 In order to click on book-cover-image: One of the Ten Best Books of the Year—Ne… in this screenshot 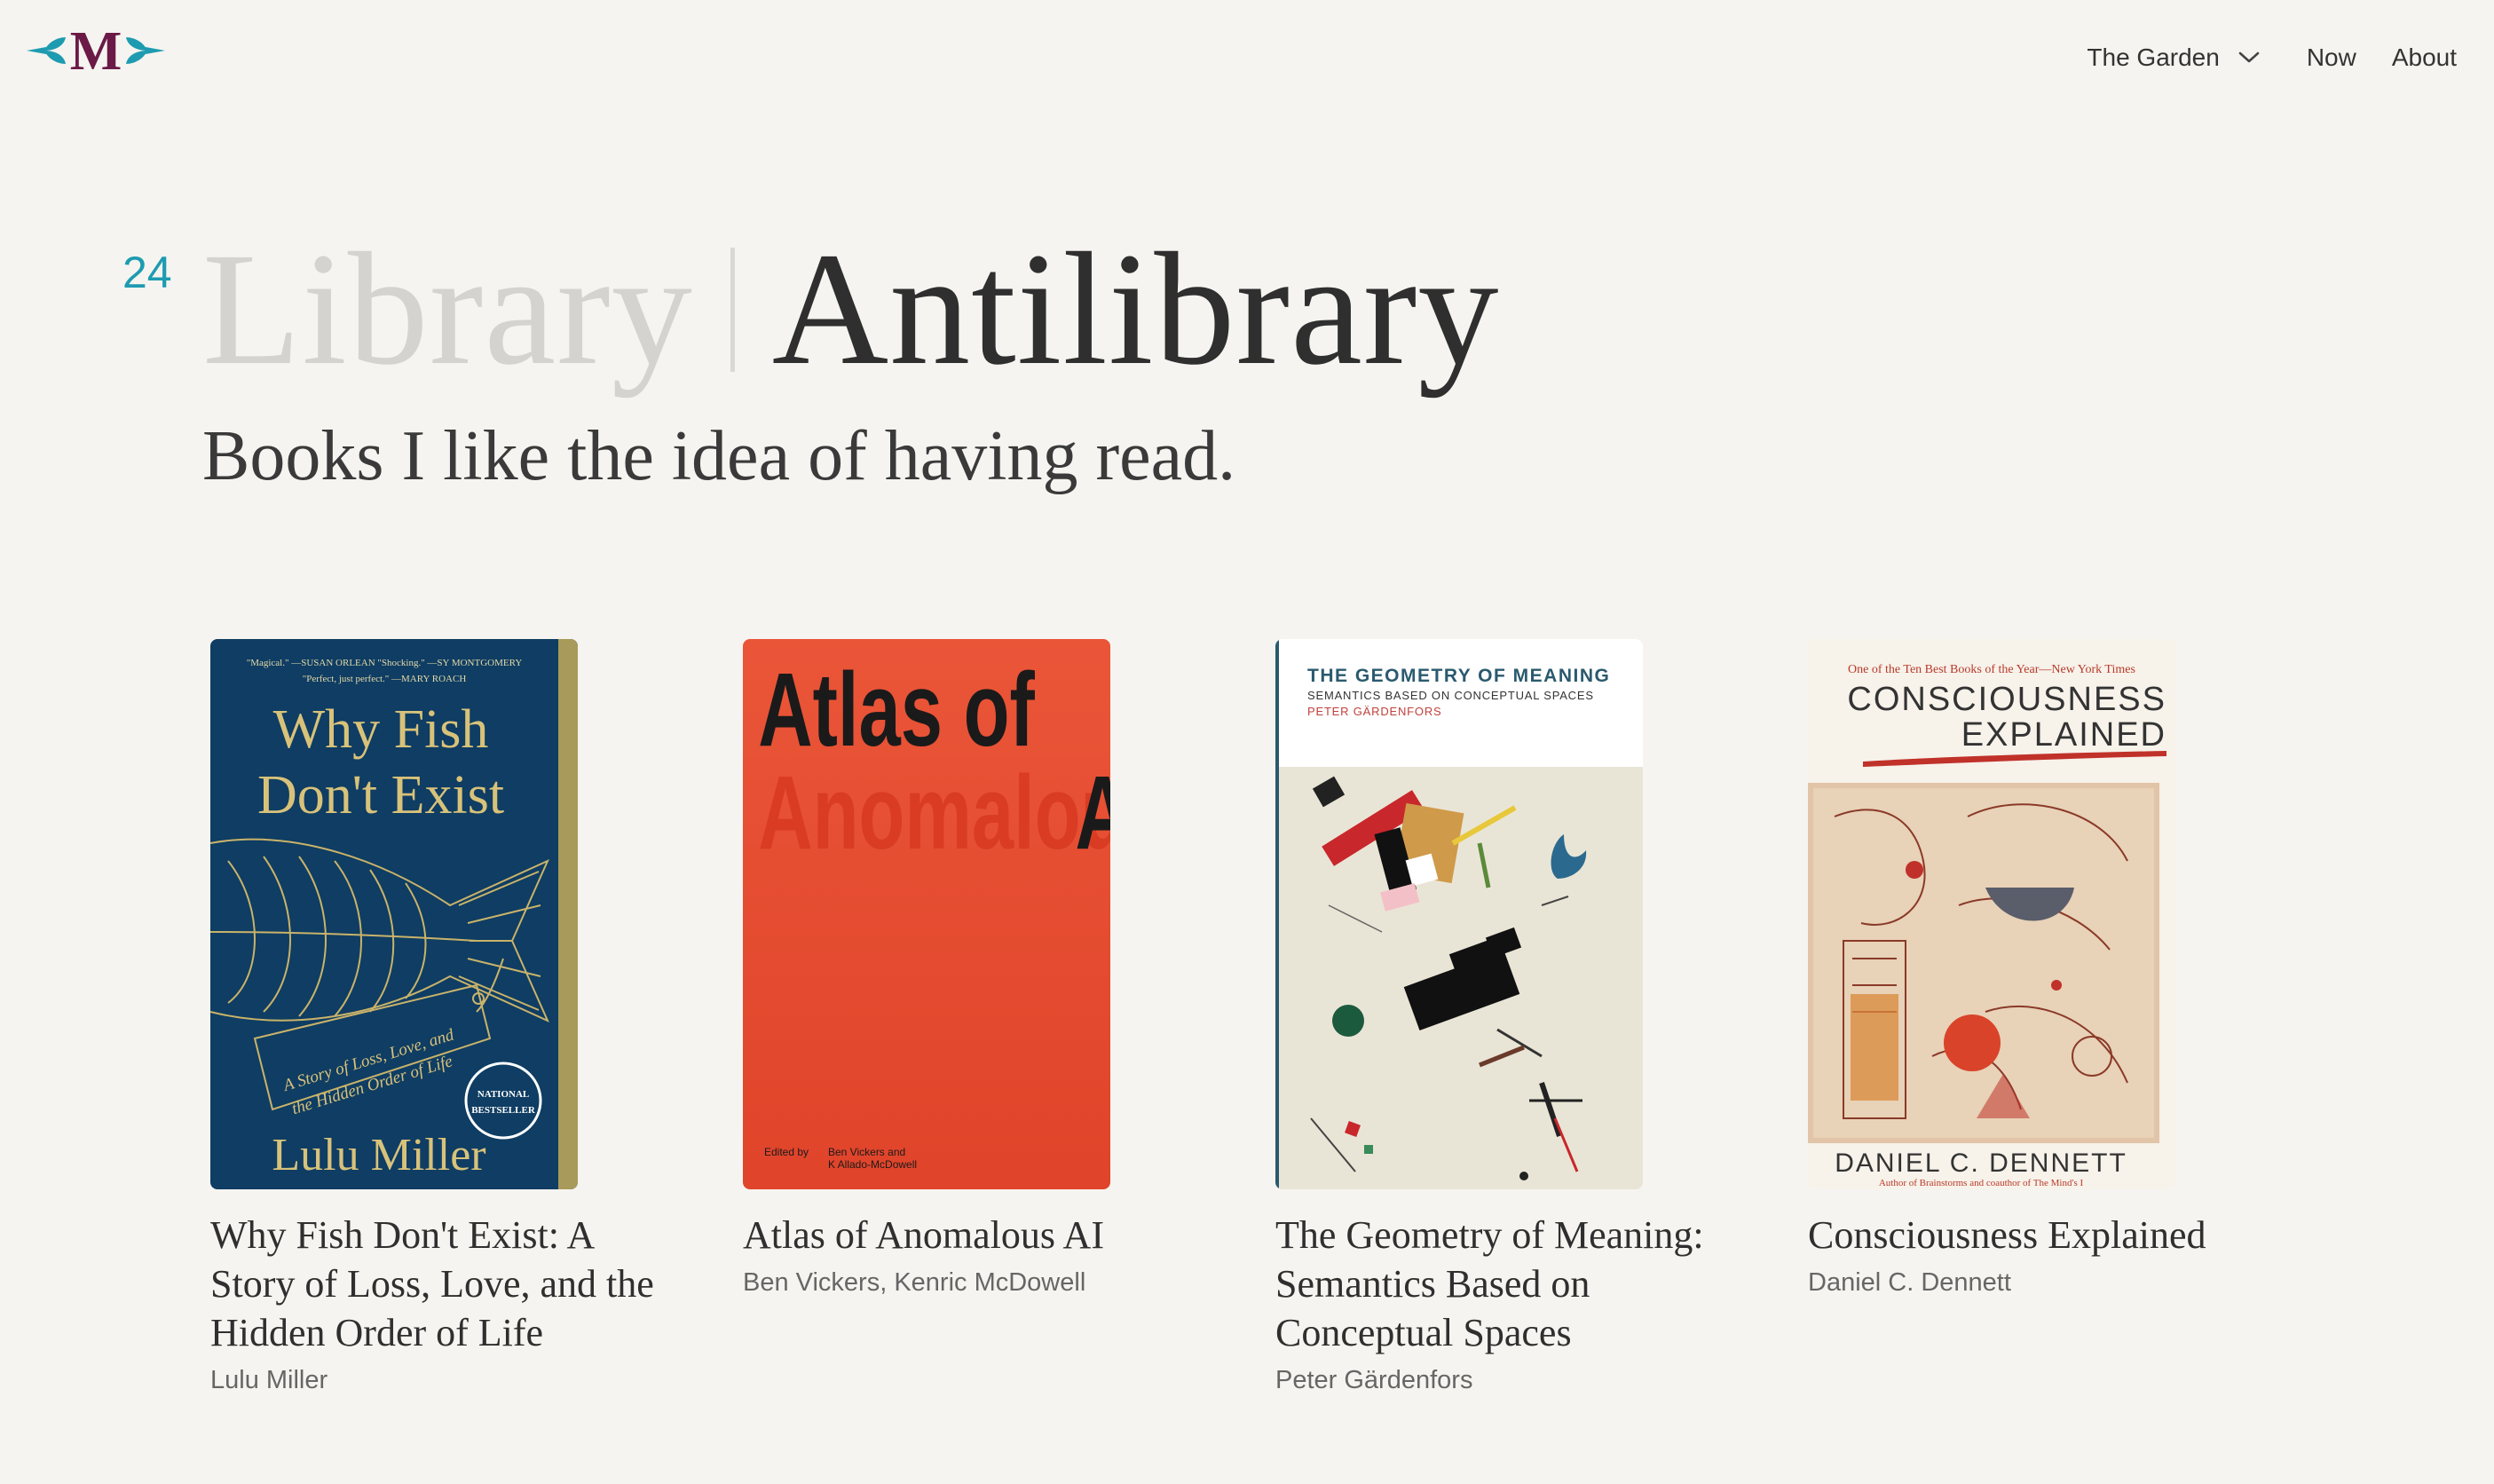, I will do `click(1991, 914)`.